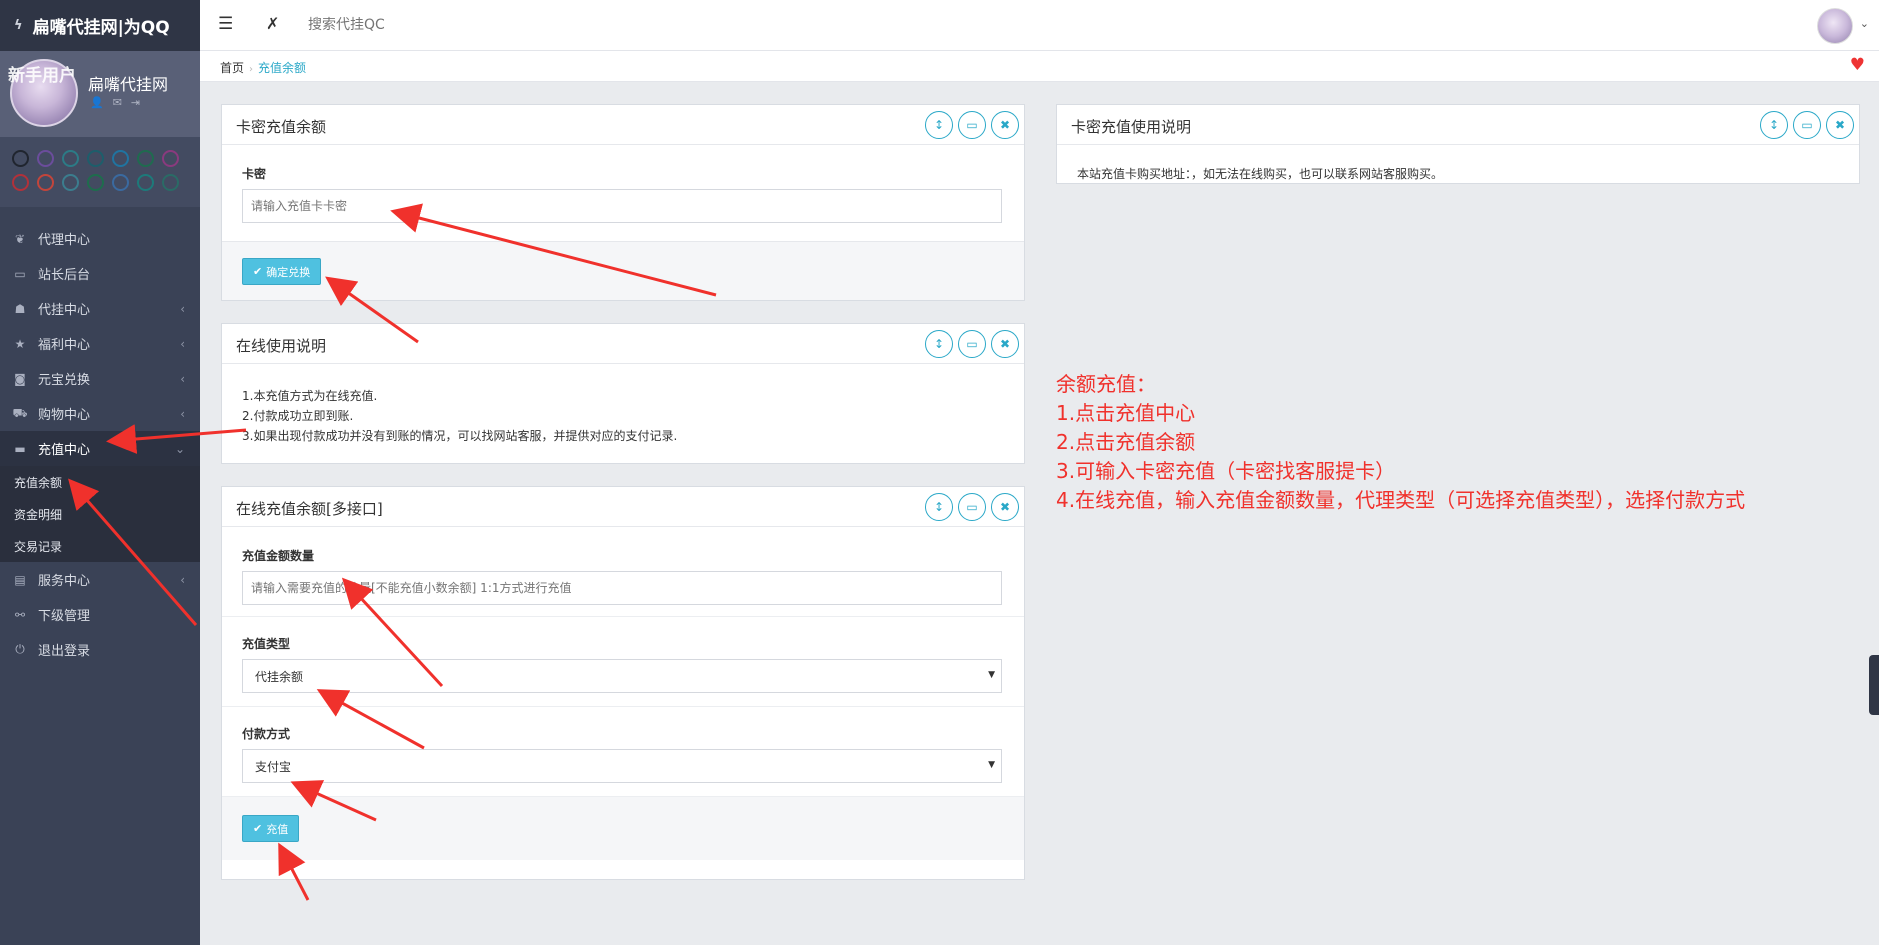 This screenshot has height=945, width=1879. I want to click on sidebar-item: ▭ 站长后台, so click(100, 273).